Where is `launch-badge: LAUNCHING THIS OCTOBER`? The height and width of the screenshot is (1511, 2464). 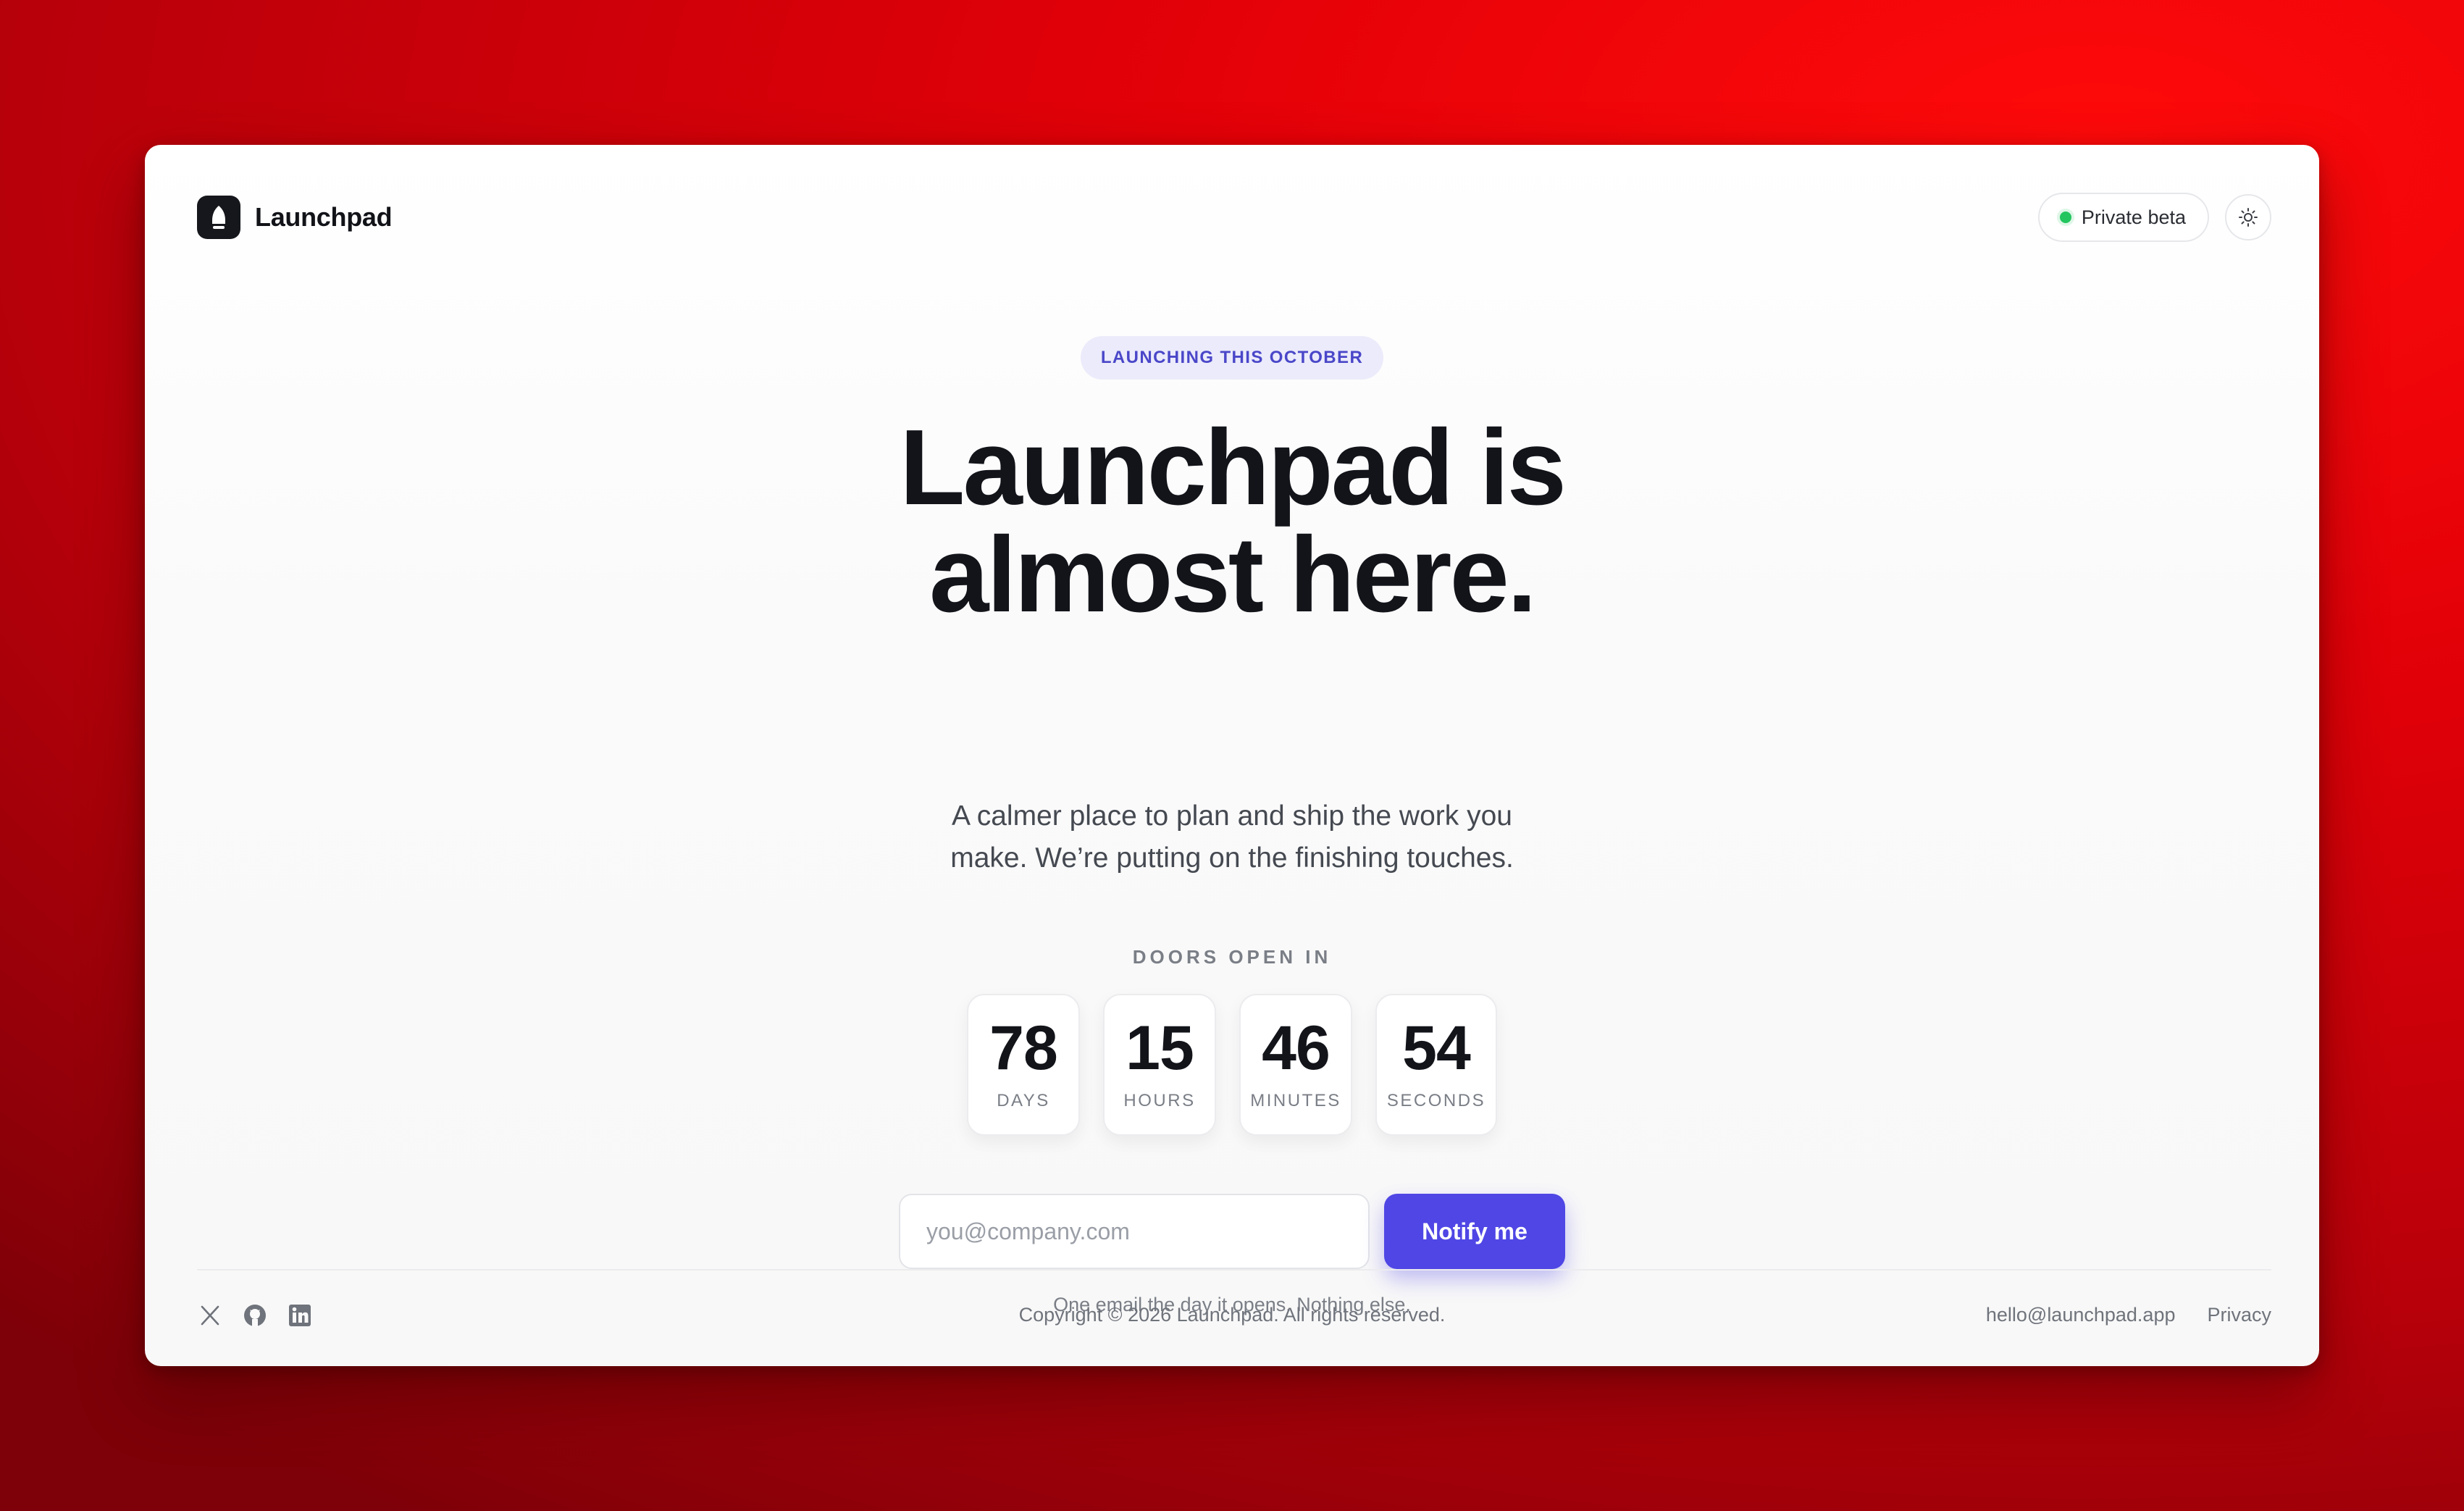 launch-badge: LAUNCHING THIS OCTOBER is located at coordinates (1232, 358).